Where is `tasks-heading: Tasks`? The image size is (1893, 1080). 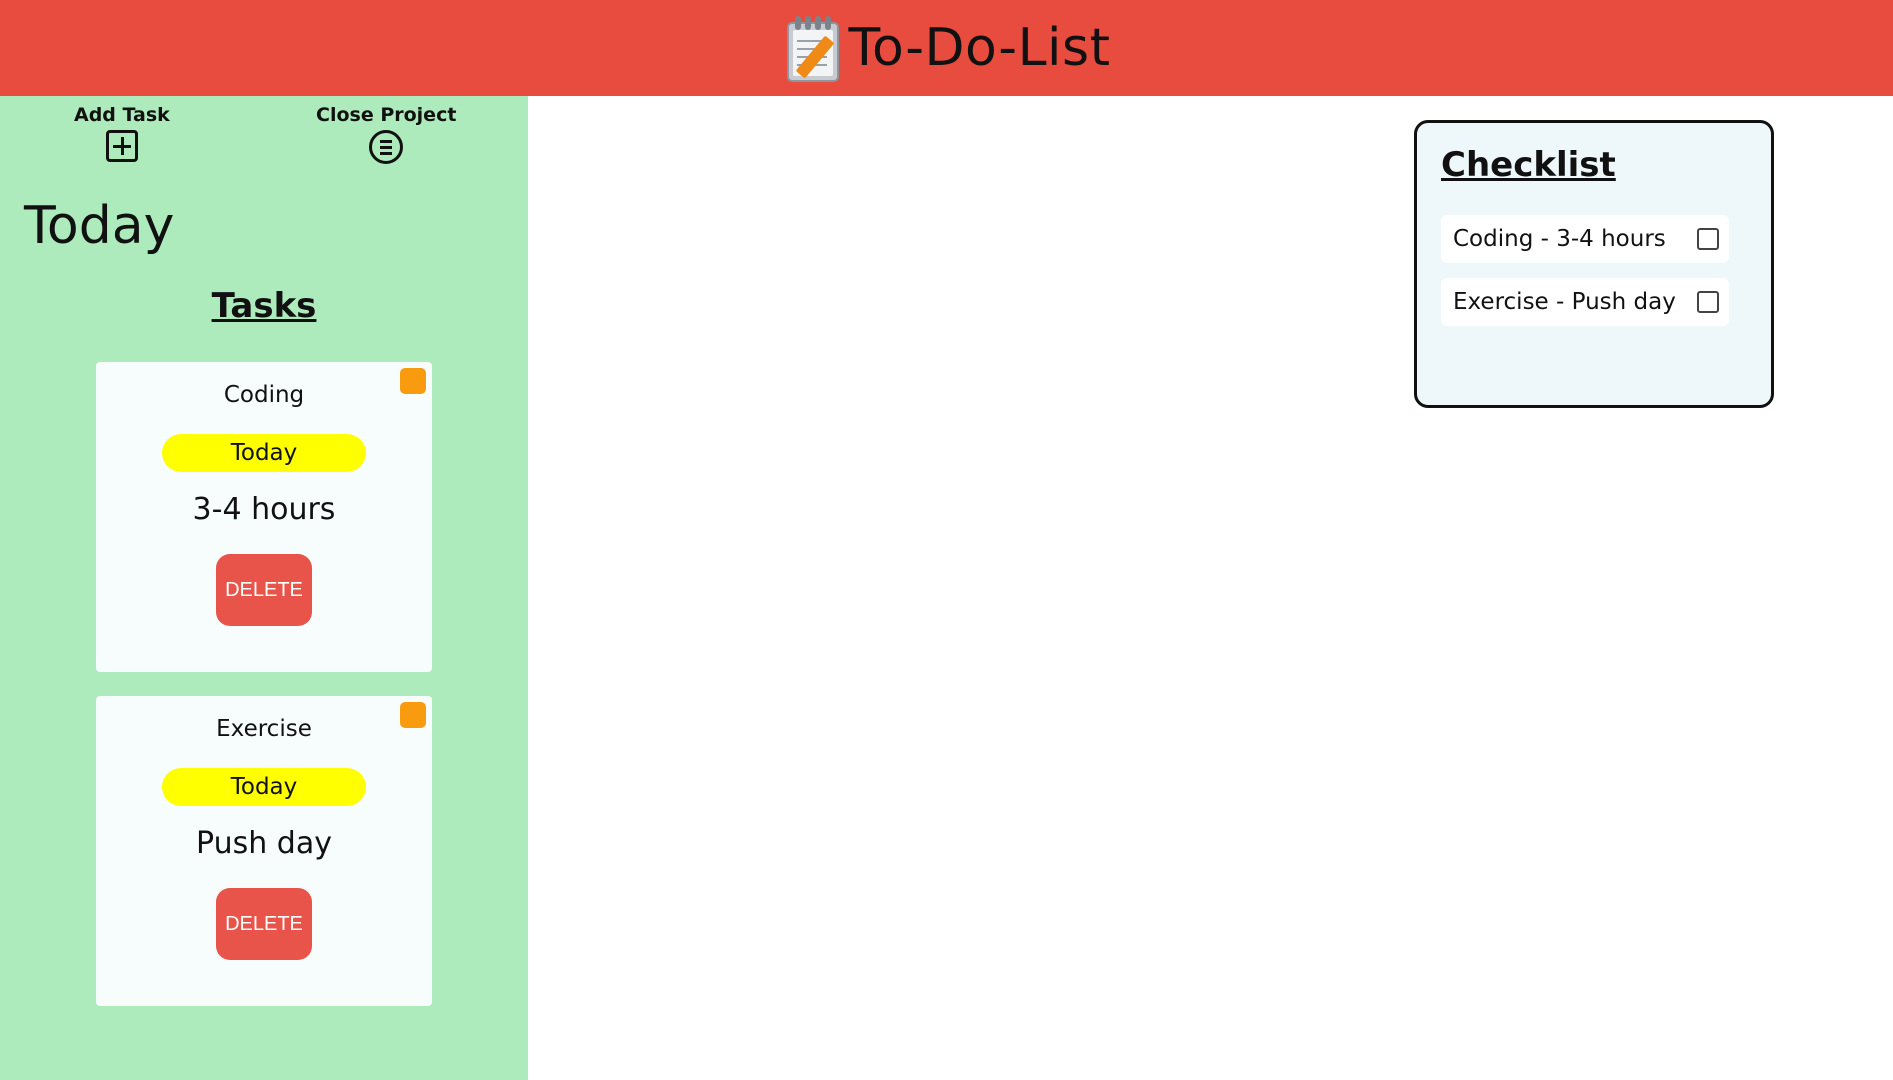
tasks-heading: Tasks is located at coordinates (264, 306).